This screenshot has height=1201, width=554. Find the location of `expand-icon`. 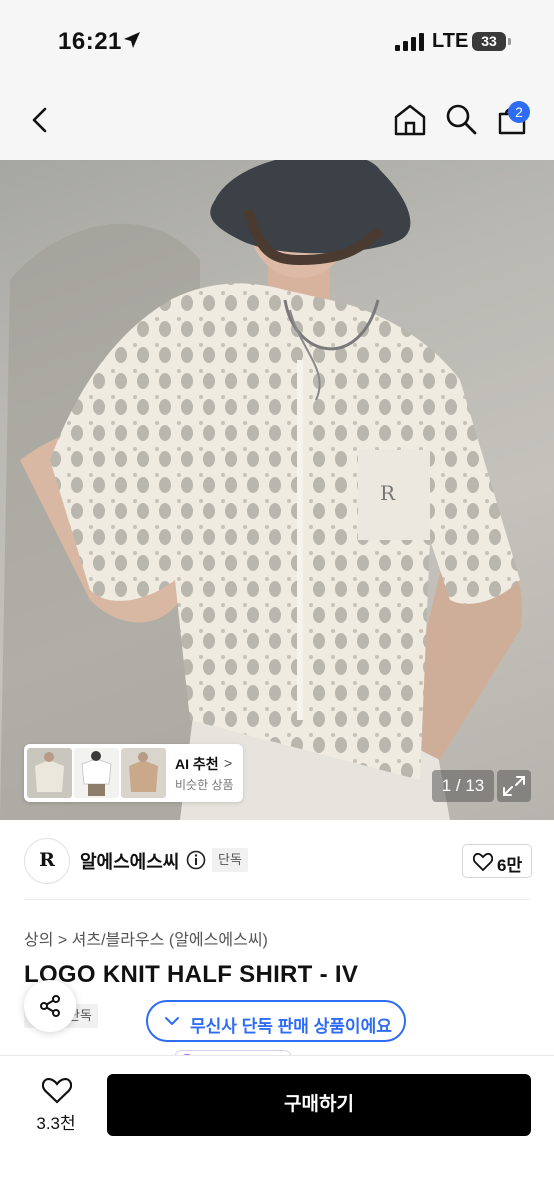

expand-icon is located at coordinates (514, 786).